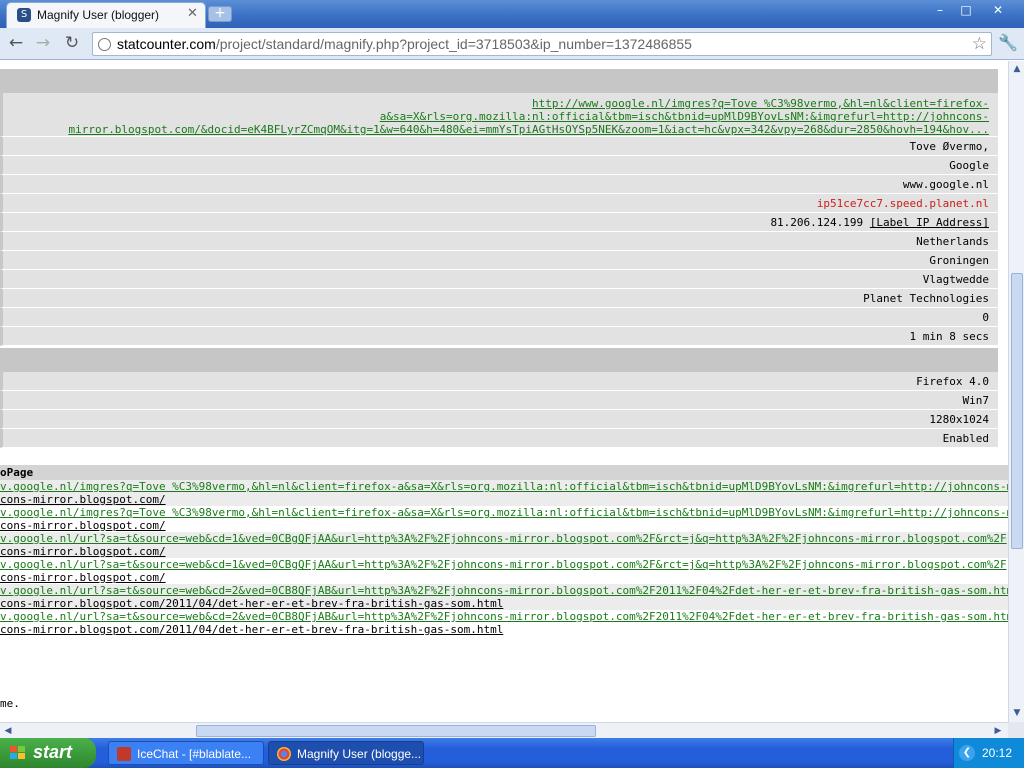  I want to click on search-engine-row: Google, so click(499, 165).